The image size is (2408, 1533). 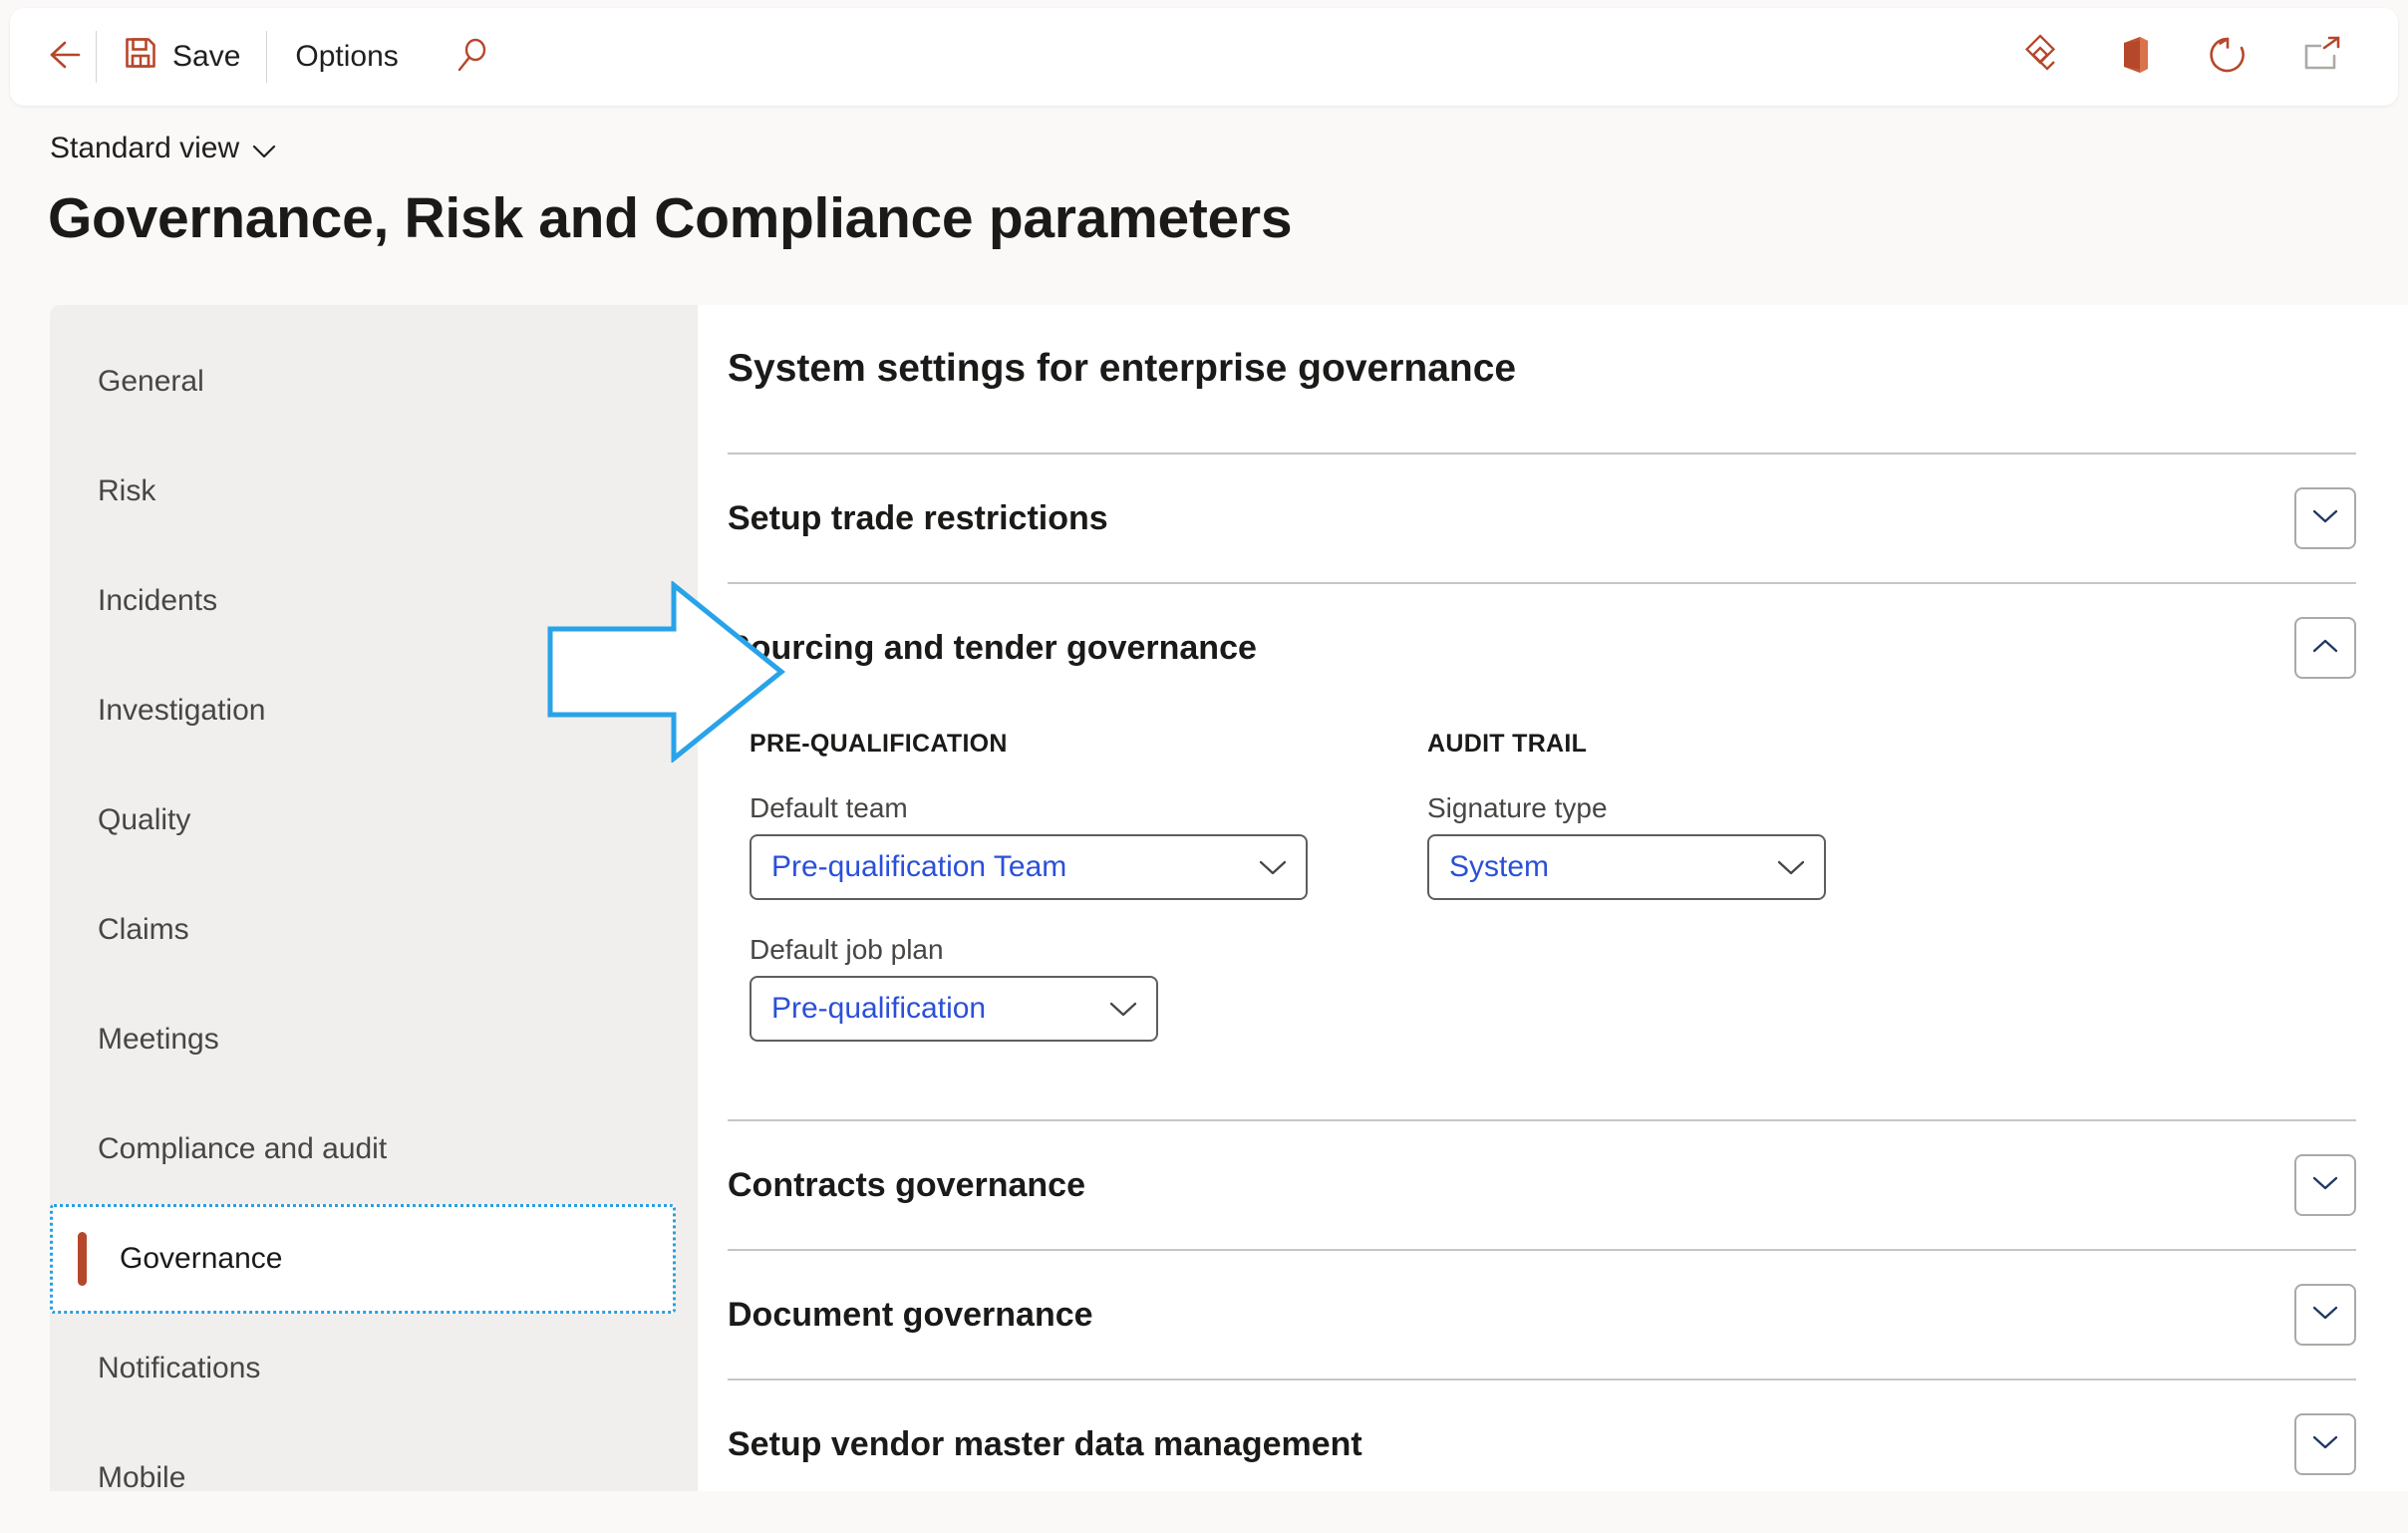 What do you see at coordinates (1499, 866) in the screenshot?
I see `signature-type-selected-value: System` at bounding box center [1499, 866].